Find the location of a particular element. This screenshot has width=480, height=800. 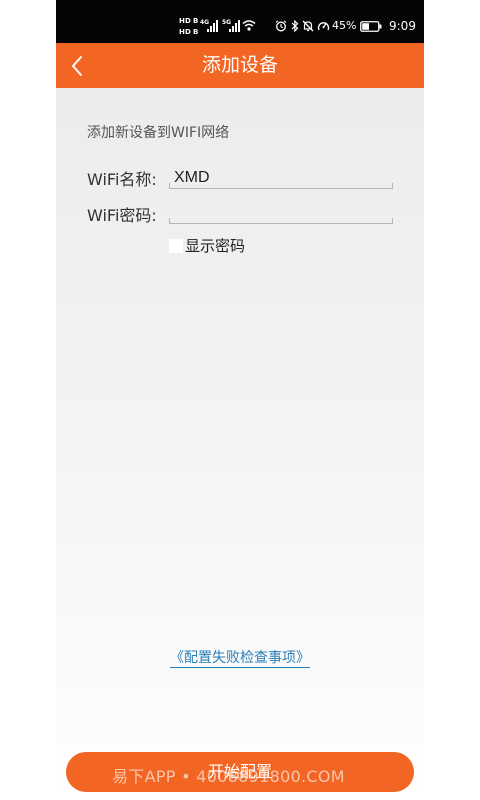

title-bar: 添加设备 is located at coordinates (240, 65).